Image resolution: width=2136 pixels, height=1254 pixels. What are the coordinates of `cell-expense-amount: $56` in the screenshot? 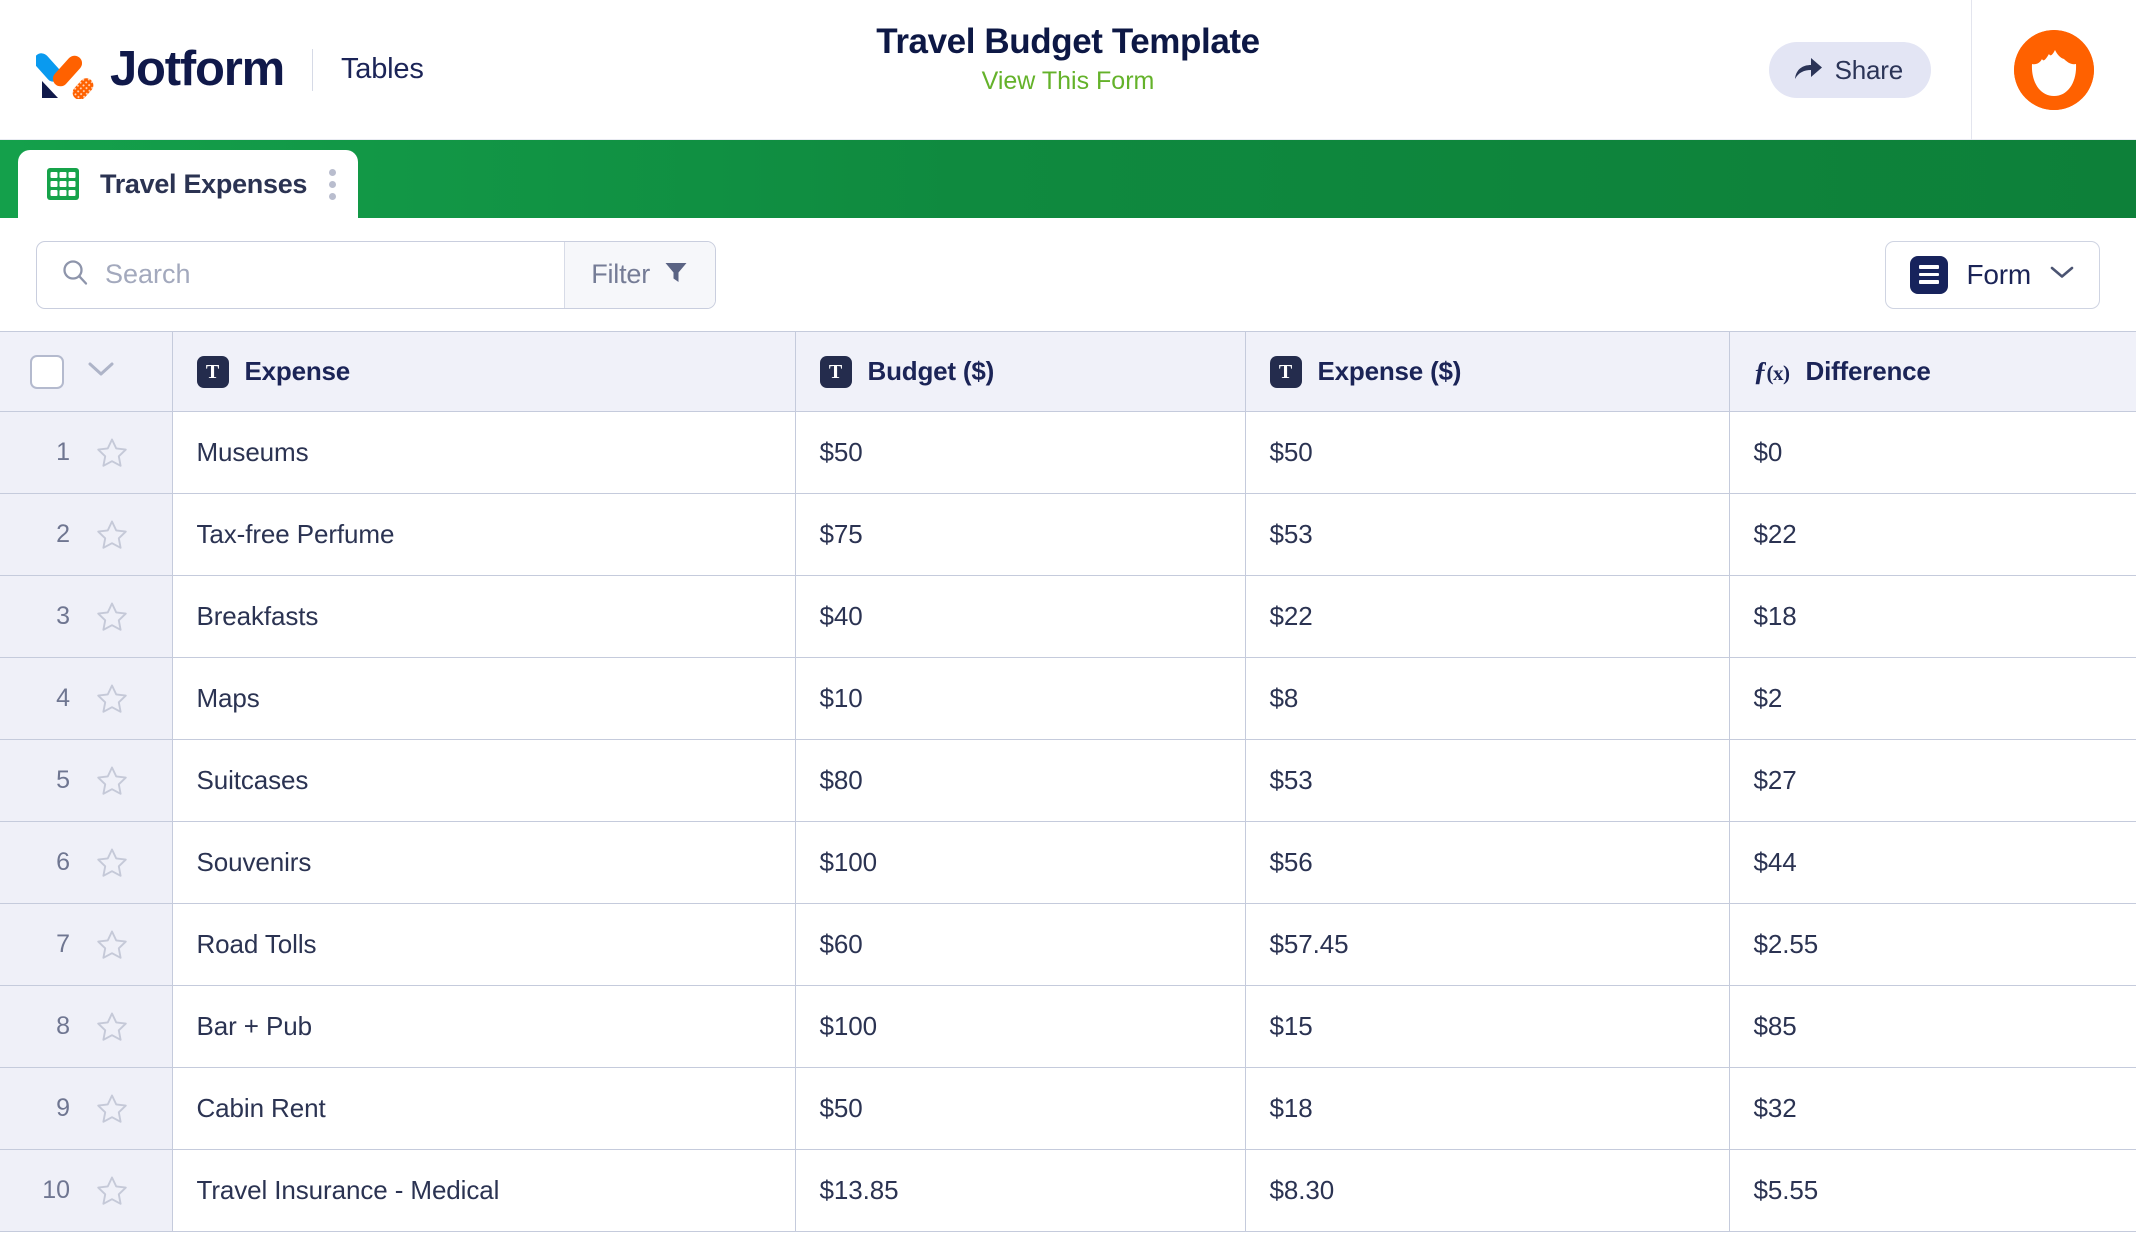 It's located at (1487, 862).